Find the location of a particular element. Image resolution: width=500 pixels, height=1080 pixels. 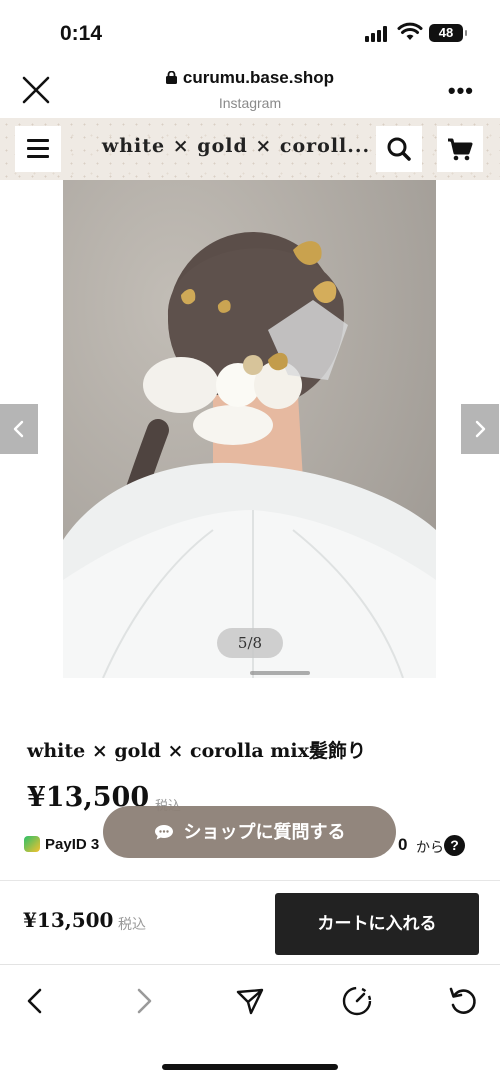

source-label: Instagram is located at coordinates (250, 103).